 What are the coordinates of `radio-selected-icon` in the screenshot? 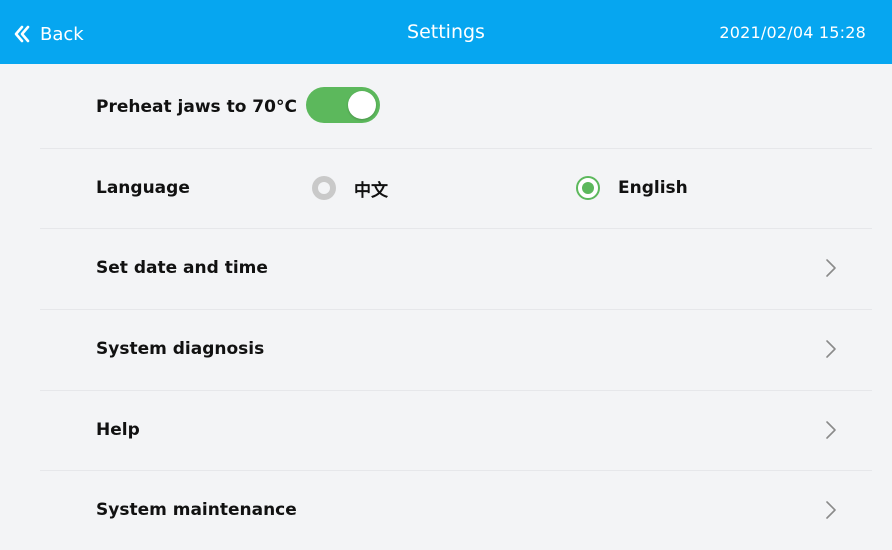 It's located at (588, 188).